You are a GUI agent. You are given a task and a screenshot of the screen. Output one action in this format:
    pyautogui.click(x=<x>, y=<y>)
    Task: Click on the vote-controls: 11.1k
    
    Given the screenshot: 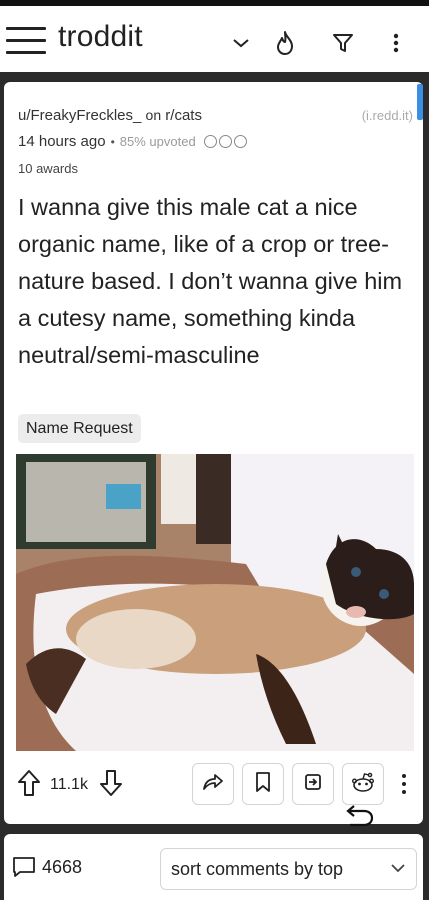 What is the action you would take?
    pyautogui.click(x=70, y=785)
    